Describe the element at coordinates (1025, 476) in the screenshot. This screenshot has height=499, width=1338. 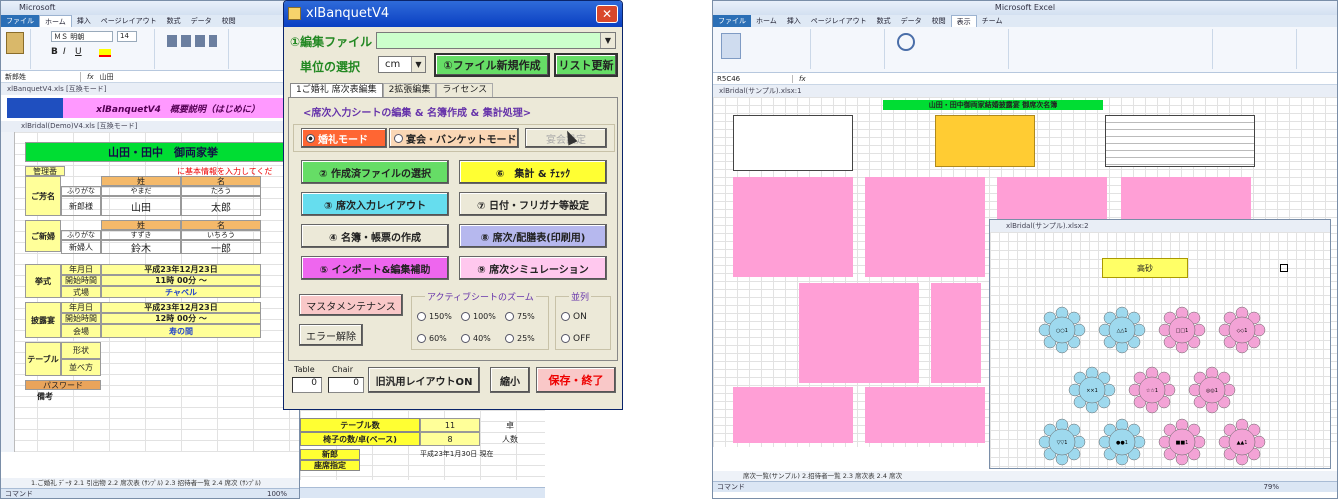
I see `r-sheet-tabs: 席次一覧(サンプル) 2.招待者一覧 2.3 席次表 2.4 席次` at that location.